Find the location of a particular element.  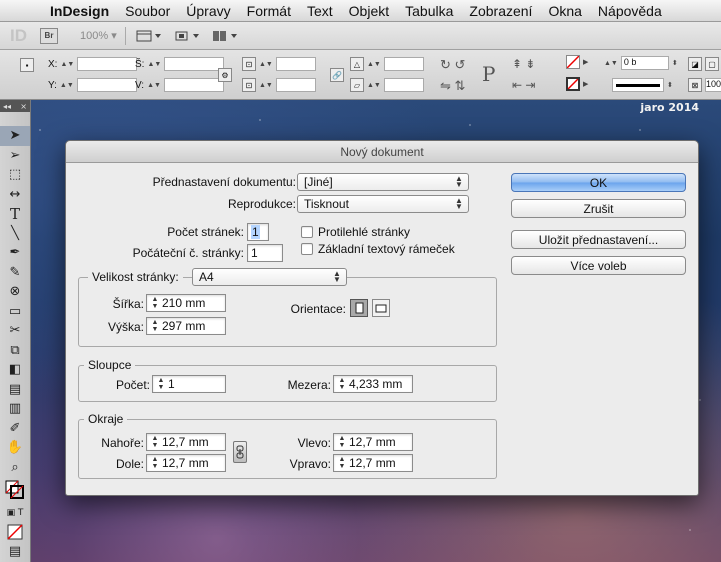

h-field is located at coordinates (193, 85).